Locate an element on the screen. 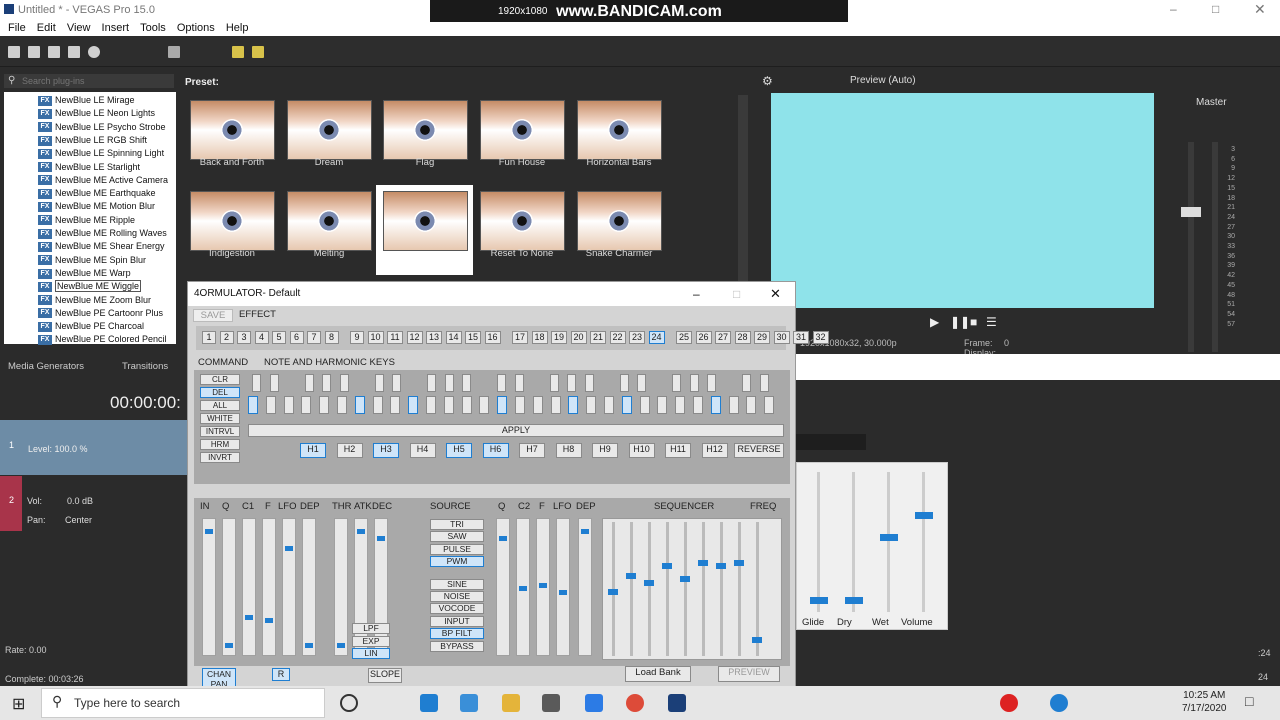  filter-exp: EXP is located at coordinates (371, 641).